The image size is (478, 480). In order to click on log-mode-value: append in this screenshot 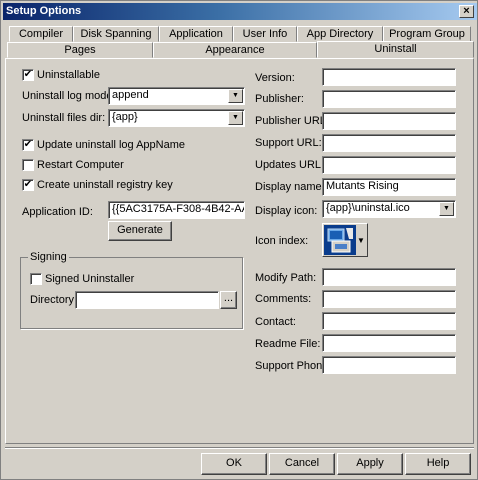, I will do `click(130, 95)`.